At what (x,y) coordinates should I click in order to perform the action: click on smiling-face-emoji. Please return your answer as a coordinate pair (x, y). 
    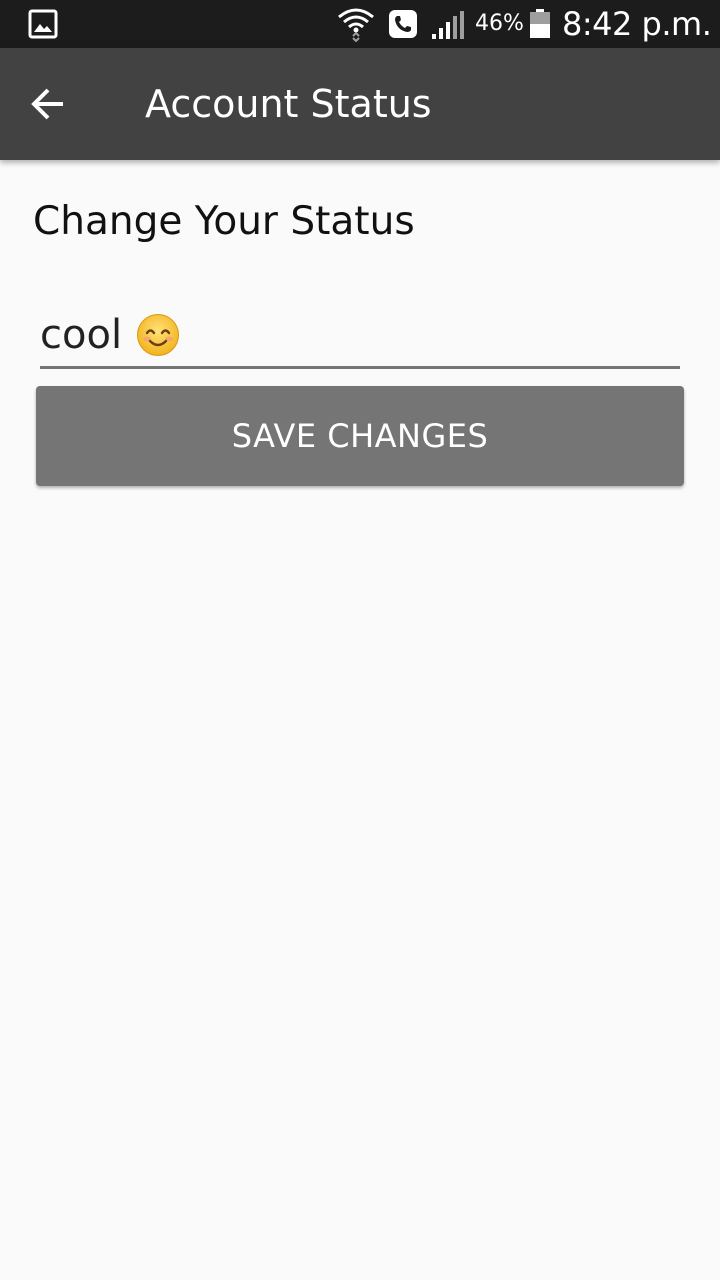
    Looking at the image, I should click on (158, 335).